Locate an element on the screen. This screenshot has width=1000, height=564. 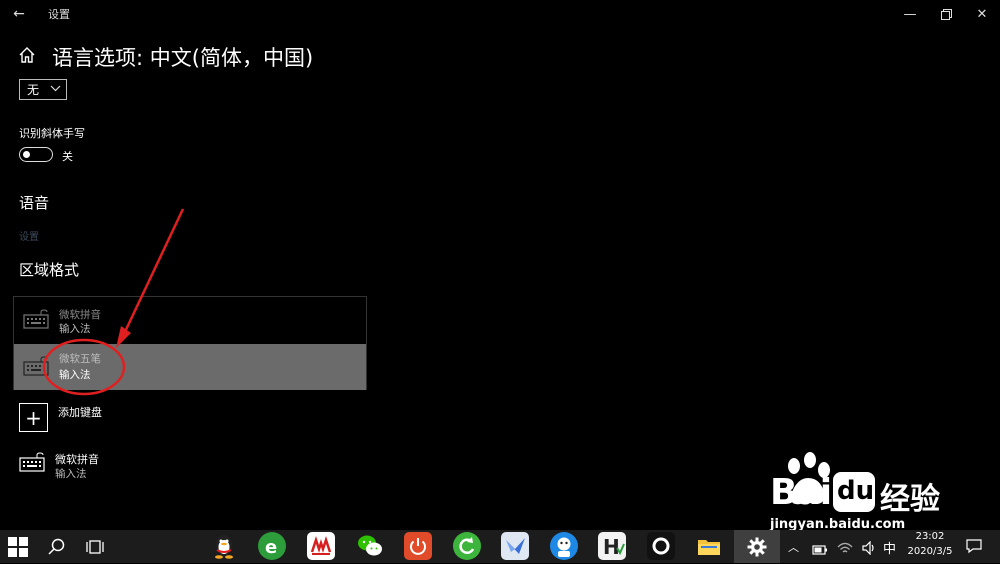
tray-expand-chevron-icon: ︿ is located at coordinates (793, 547).